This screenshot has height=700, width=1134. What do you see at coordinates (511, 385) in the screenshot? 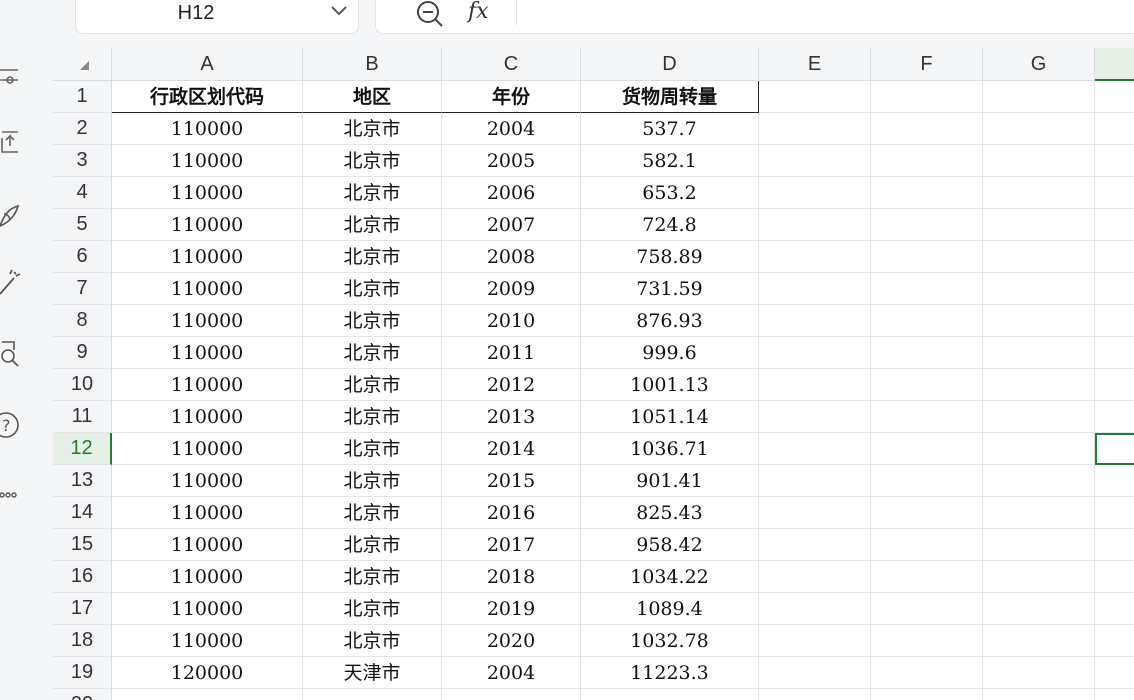
I see `table-cell: 2012` at bounding box center [511, 385].